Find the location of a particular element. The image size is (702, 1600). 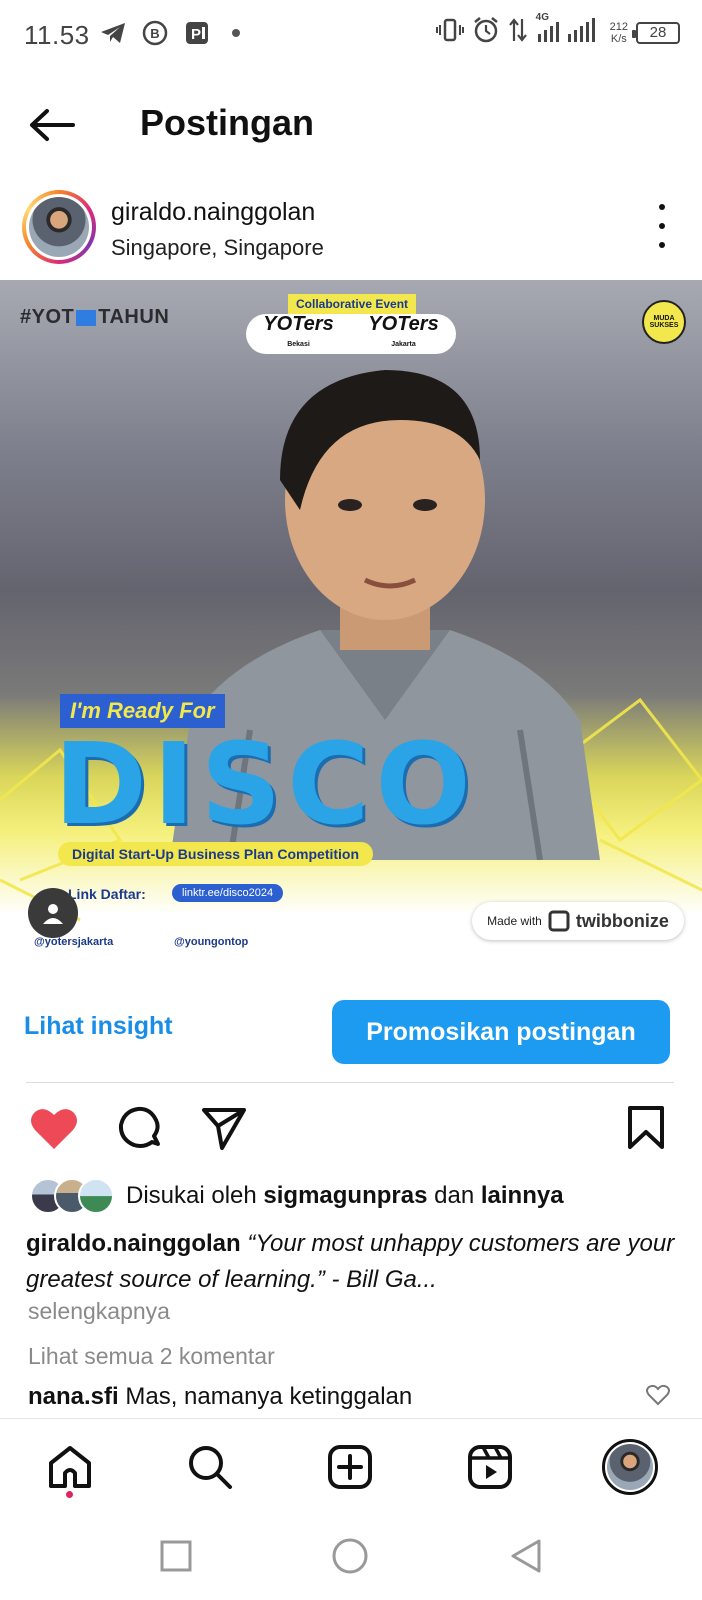

battery-icon: 28 is located at coordinates (656, 32).